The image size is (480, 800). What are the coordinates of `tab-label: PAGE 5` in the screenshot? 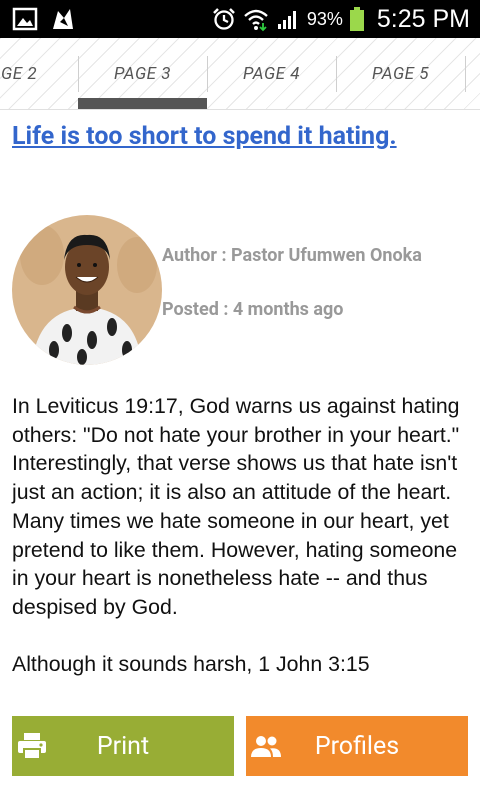 It's located at (400, 74).